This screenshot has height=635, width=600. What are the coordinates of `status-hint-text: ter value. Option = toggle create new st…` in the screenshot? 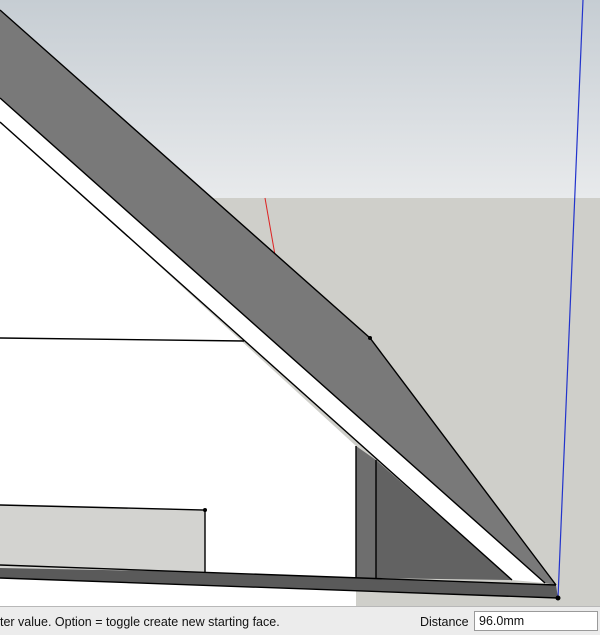 It's located at (140, 622).